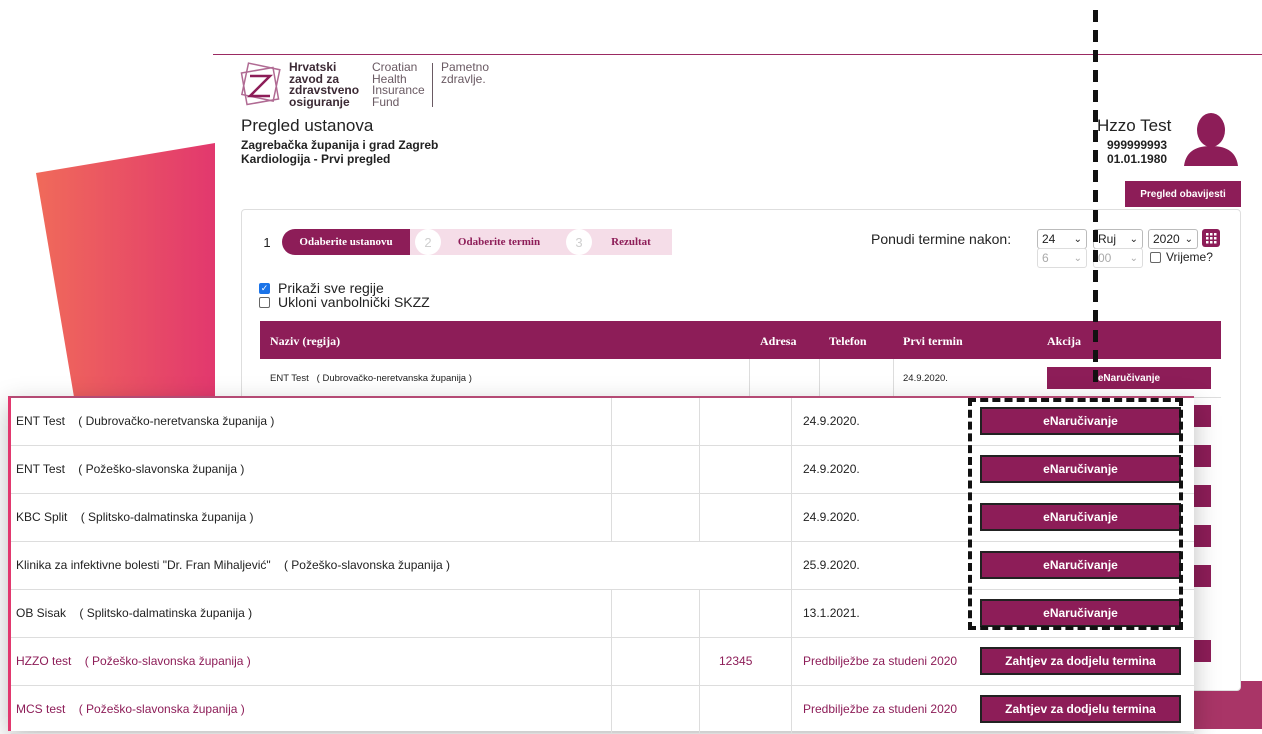 This screenshot has width=1262, height=734. I want to click on hour-select: 6 ⌄, so click(1062, 258).